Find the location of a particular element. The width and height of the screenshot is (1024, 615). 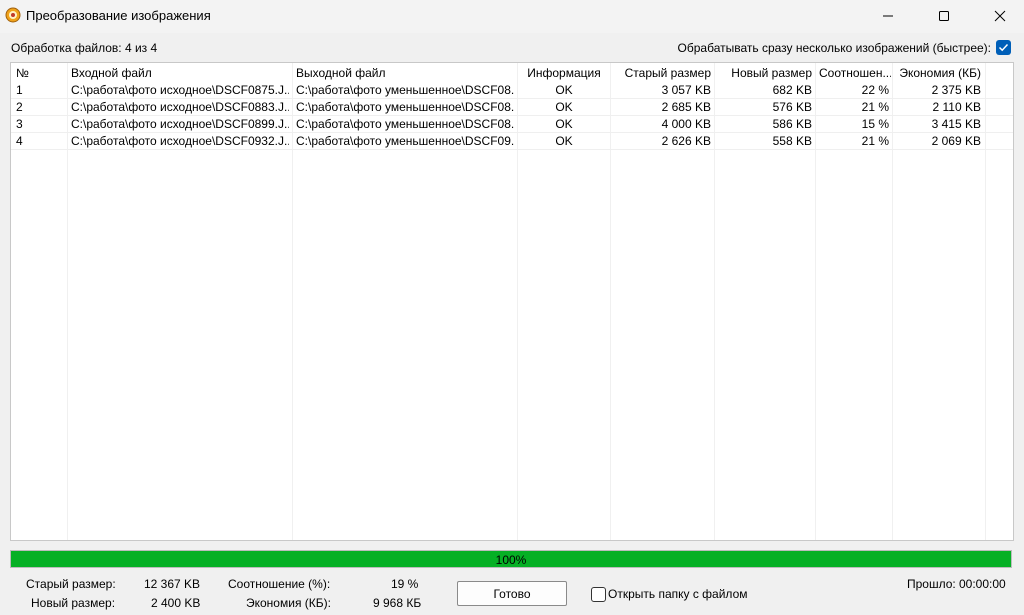

savings-value: 9 968 КБ is located at coordinates (397, 603).